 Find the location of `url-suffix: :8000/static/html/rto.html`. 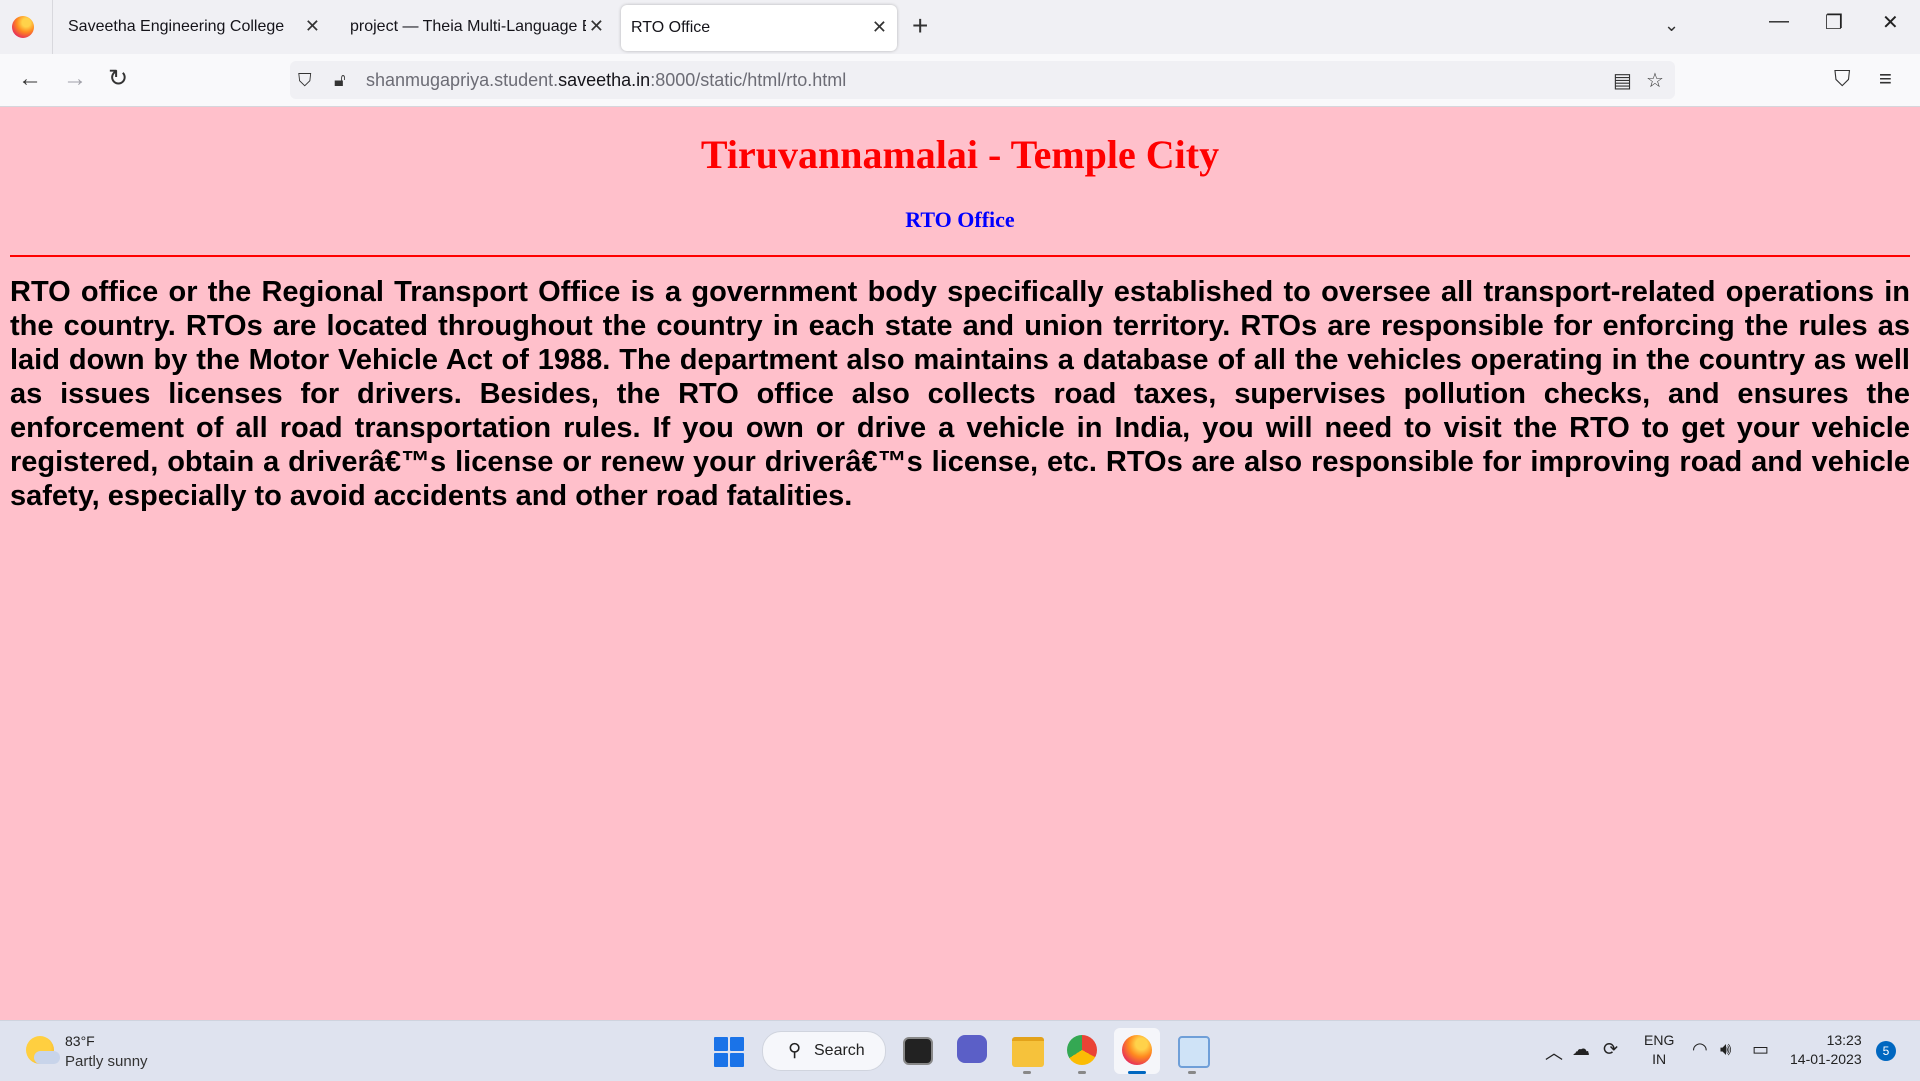

url-suffix: :8000/static/html/rto.html is located at coordinates (748, 80).